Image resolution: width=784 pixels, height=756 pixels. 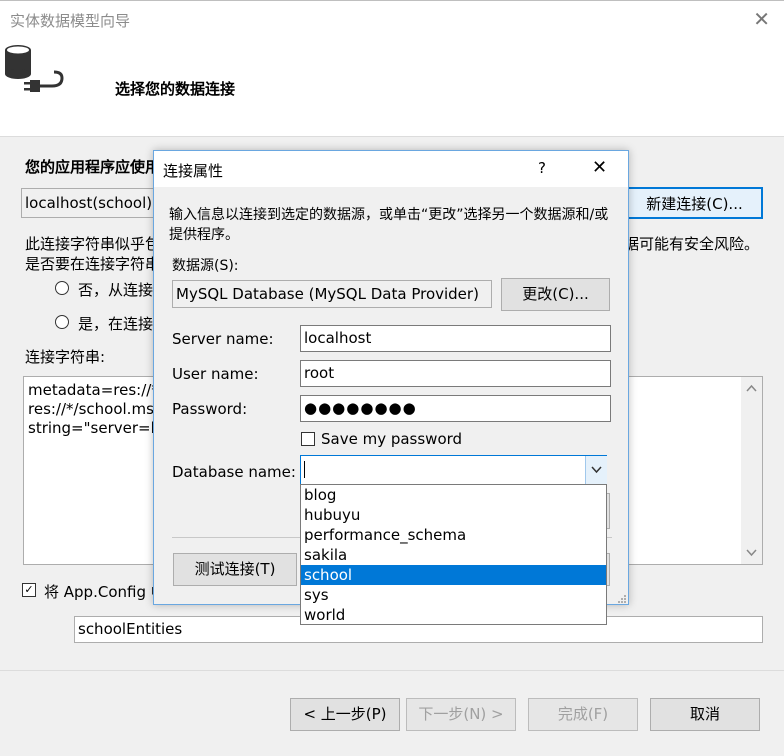 I want to click on user-value: root, so click(x=319, y=373).